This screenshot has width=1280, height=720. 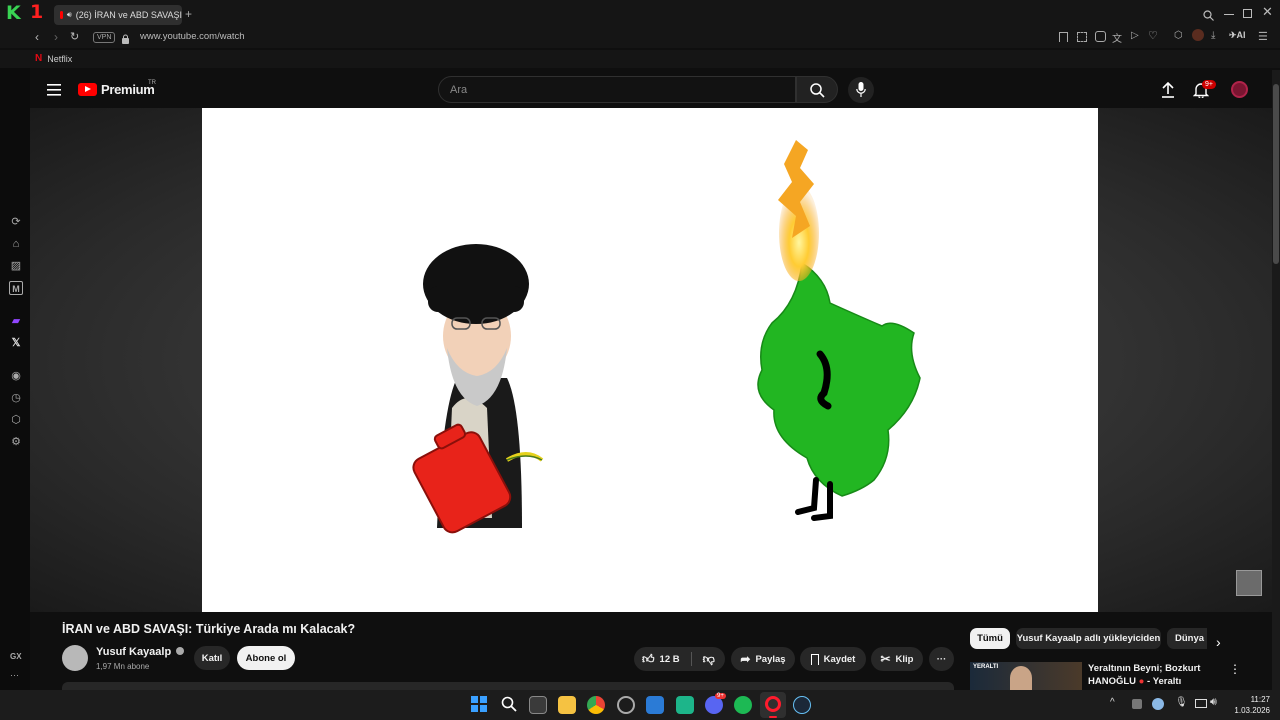 I want to click on browser-tab-active: 🔊︎ (26) İRAN ve ABD SAVAŞI, so click(x=118, y=15).